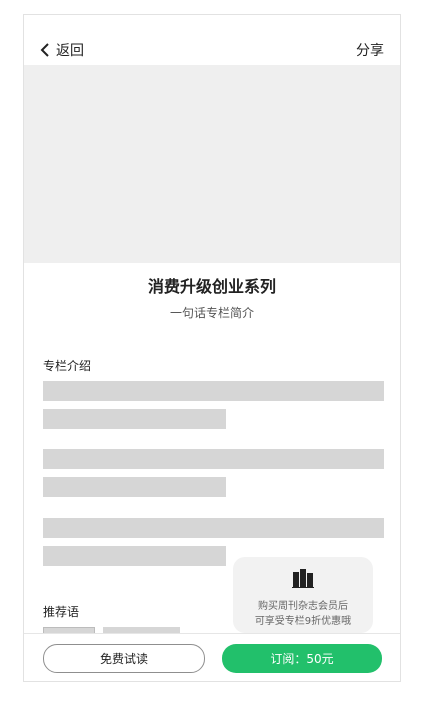 This screenshot has height=703, width=422. I want to click on back-button: 返回, so click(62, 50).